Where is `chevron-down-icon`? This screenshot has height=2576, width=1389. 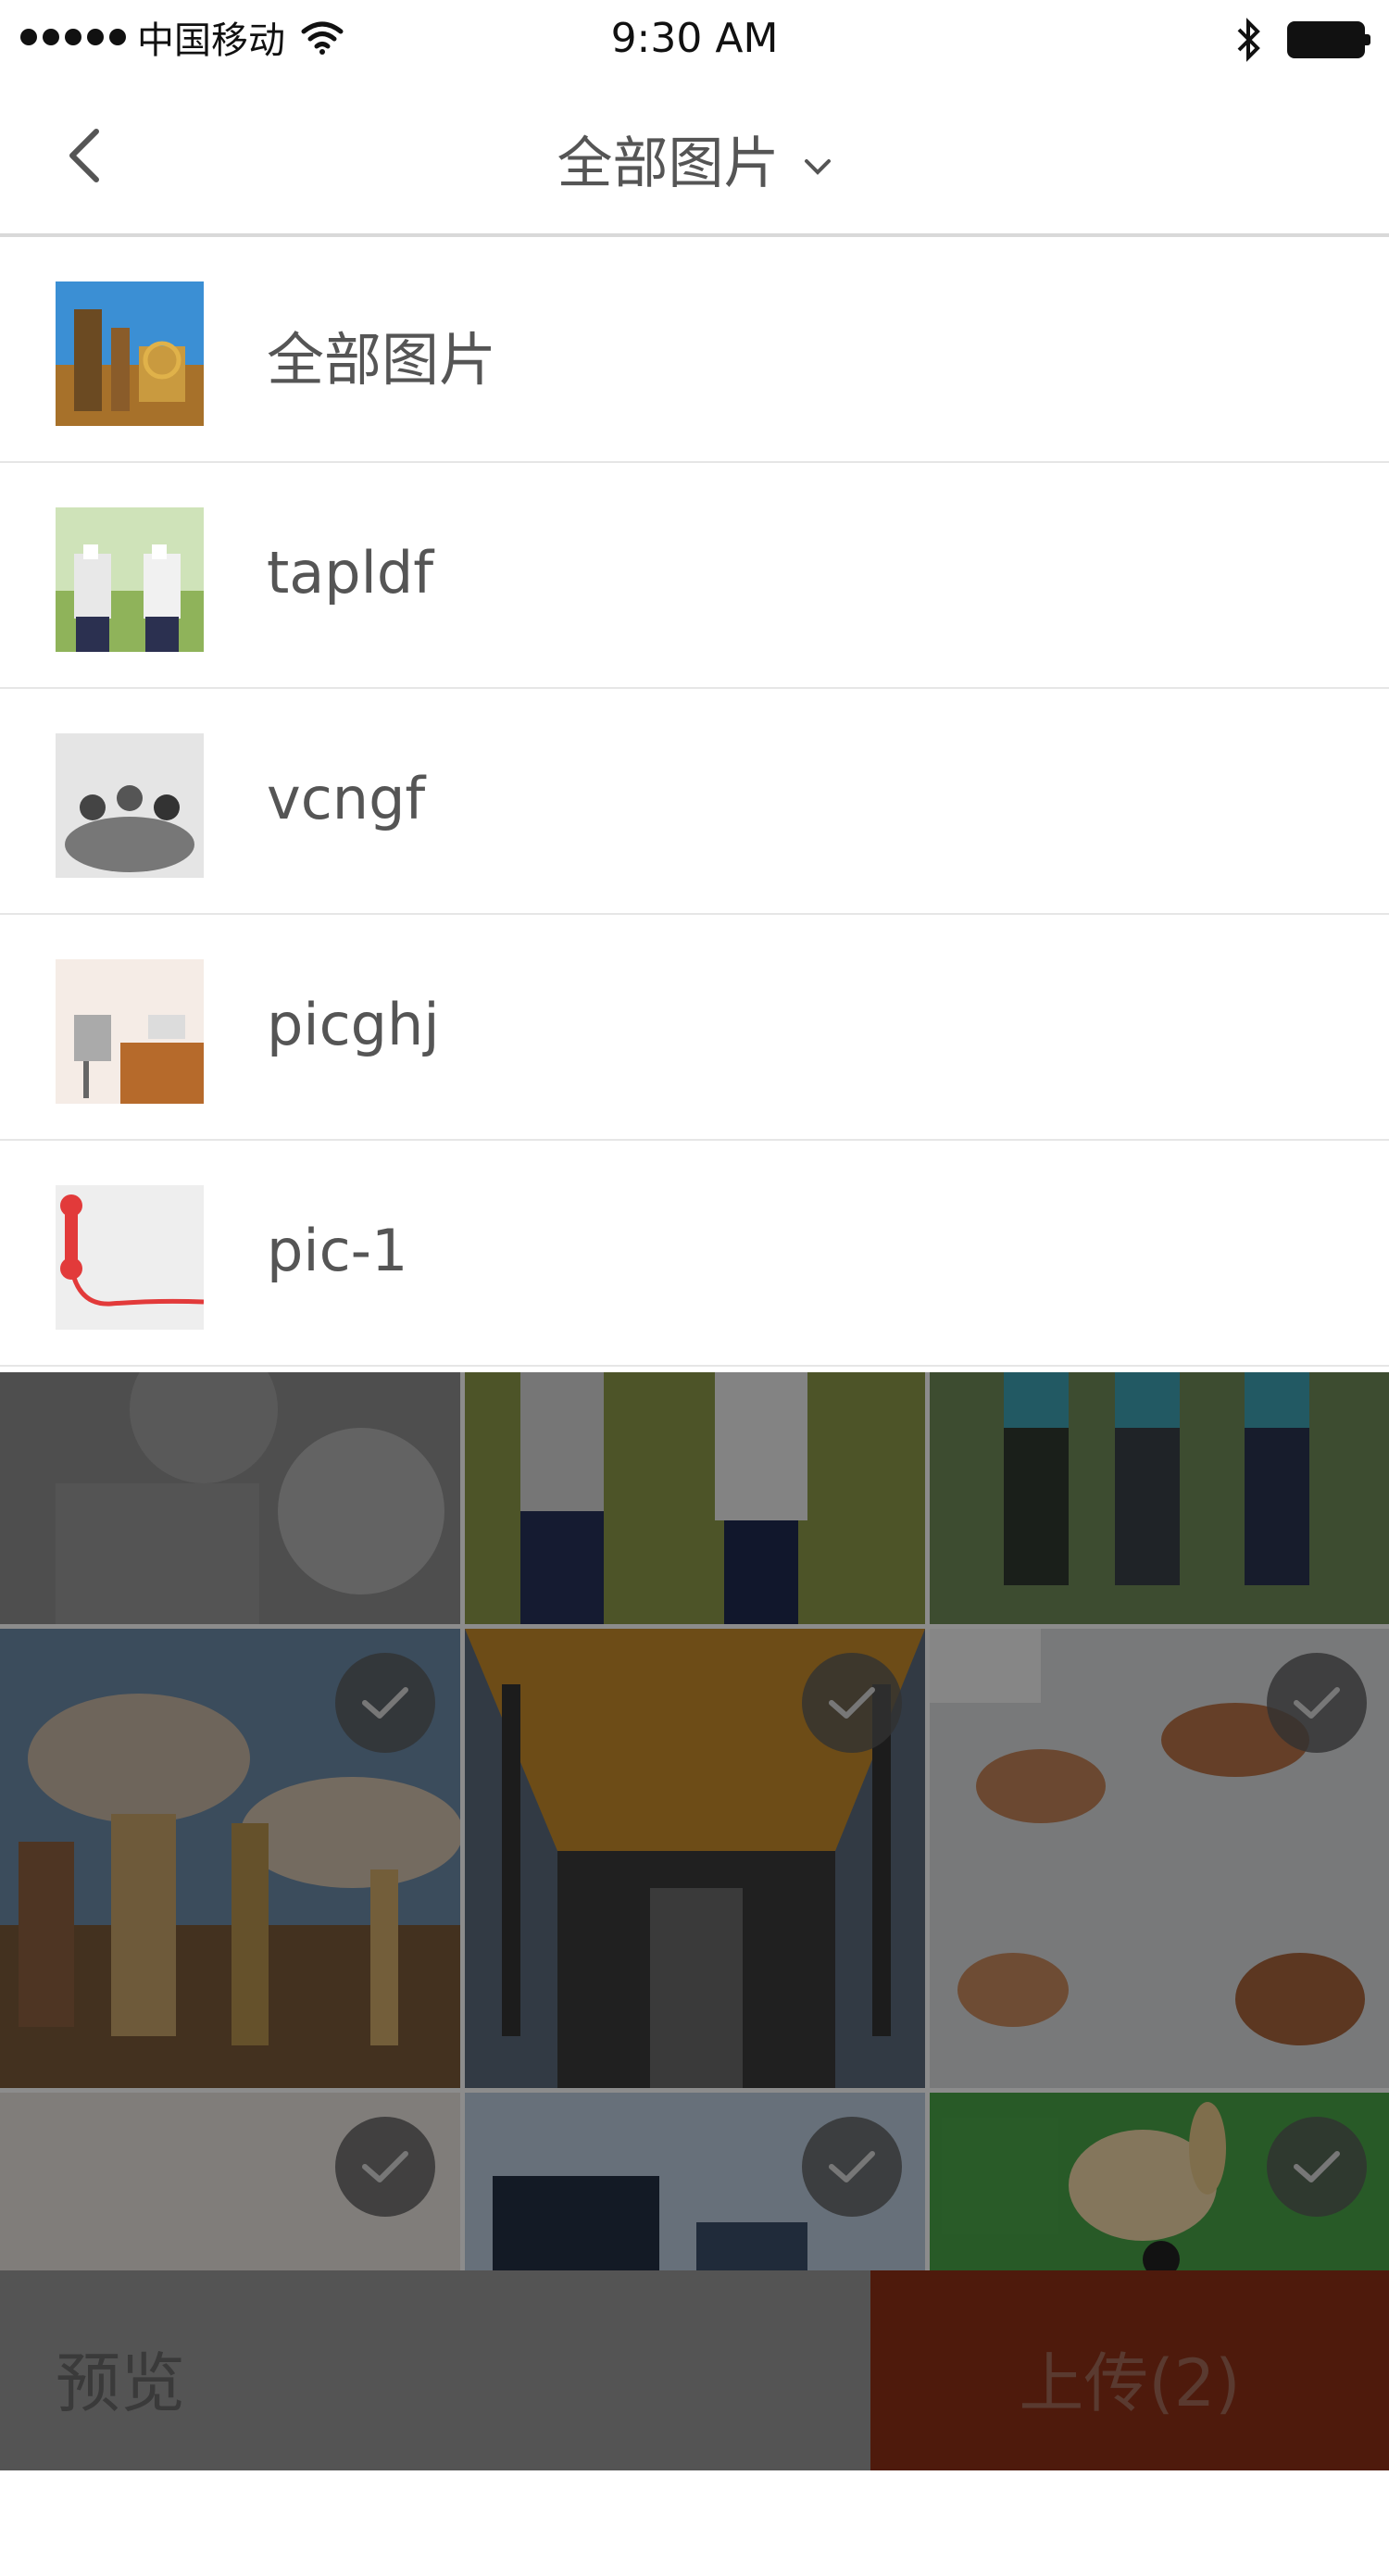
chevron-down-icon is located at coordinates (817, 167).